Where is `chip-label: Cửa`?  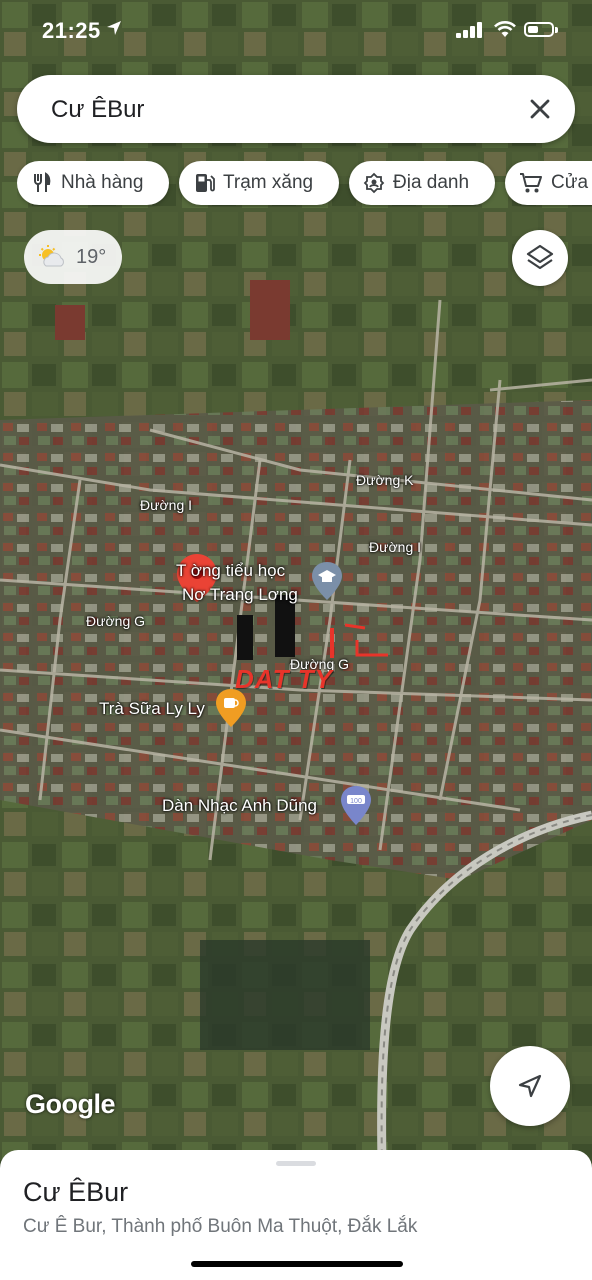 chip-label: Cửa is located at coordinates (570, 182).